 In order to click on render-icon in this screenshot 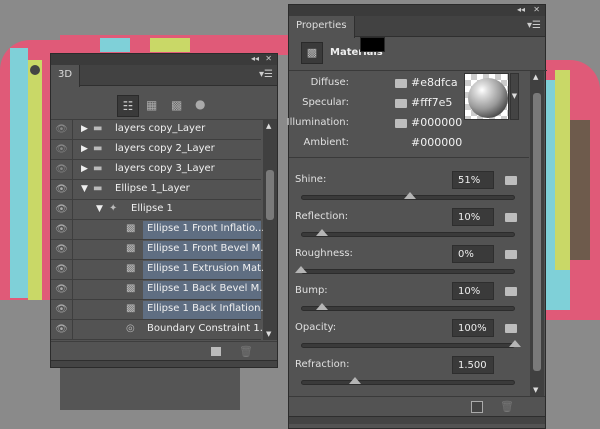, I will do `click(477, 407)`.